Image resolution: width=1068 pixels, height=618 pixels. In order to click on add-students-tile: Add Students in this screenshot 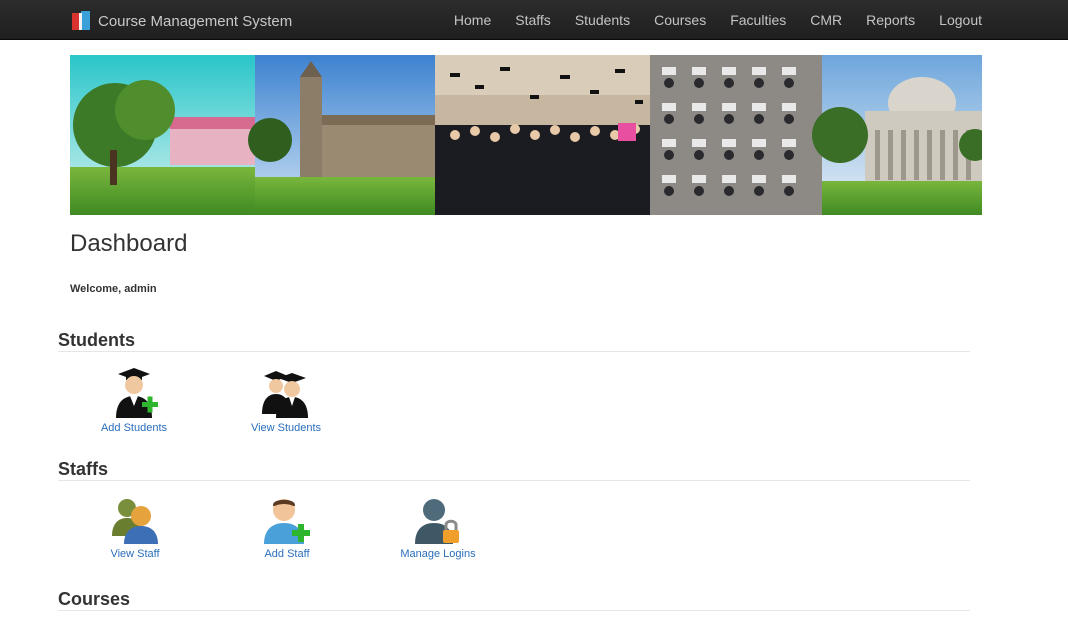, I will do `click(134, 400)`.